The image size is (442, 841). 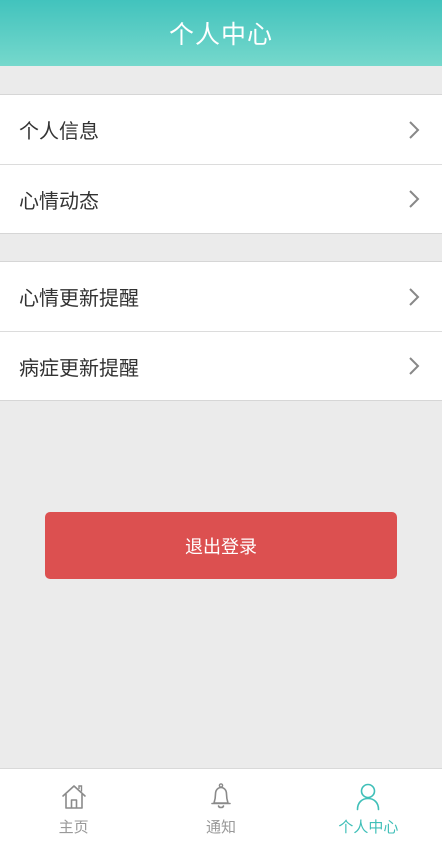 I want to click on menu-item-label: 个人信息, so click(x=59, y=131).